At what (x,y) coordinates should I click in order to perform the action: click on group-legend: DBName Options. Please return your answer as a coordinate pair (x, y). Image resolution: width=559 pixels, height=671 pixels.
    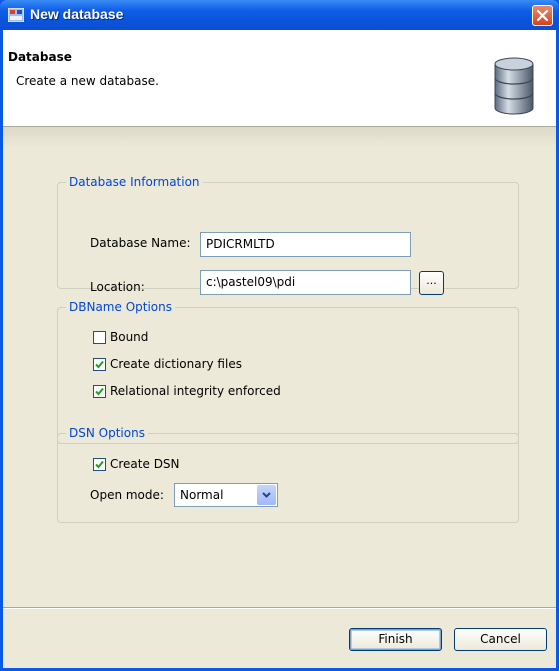
    Looking at the image, I should click on (120, 307).